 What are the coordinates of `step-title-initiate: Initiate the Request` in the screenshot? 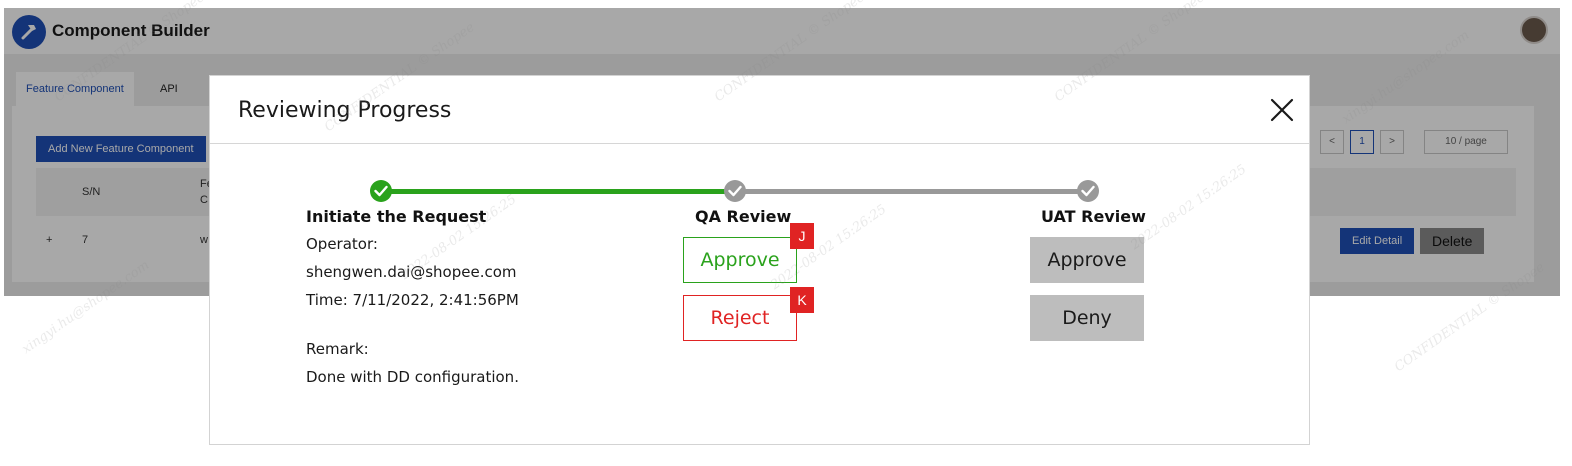 It's located at (396, 216).